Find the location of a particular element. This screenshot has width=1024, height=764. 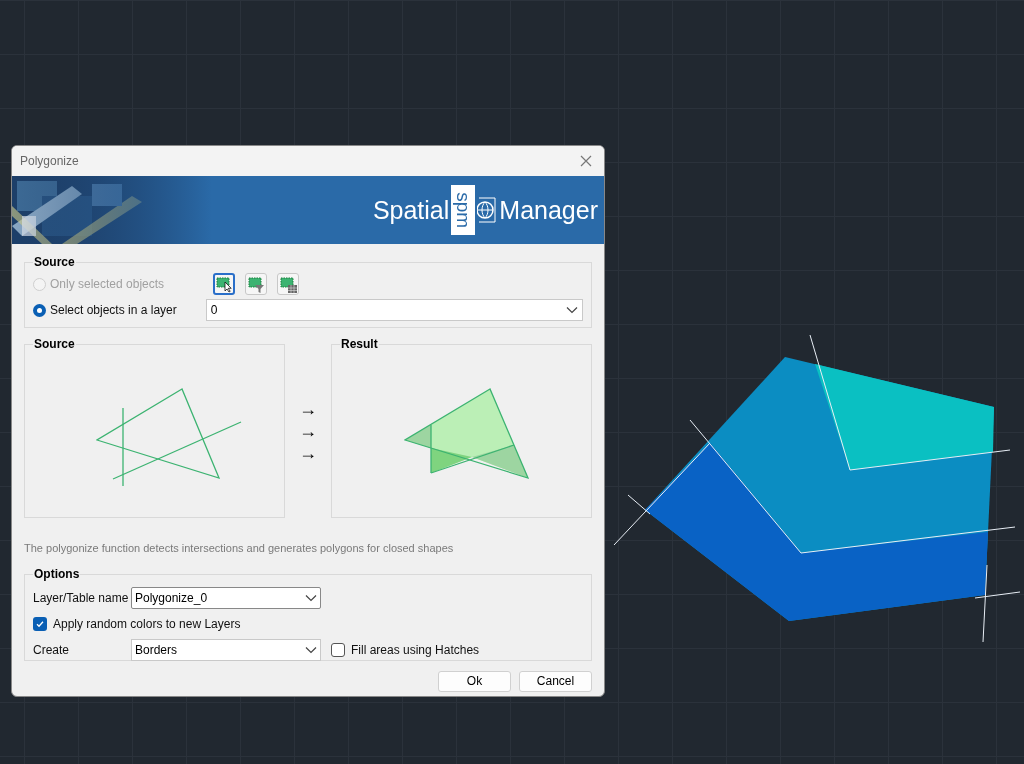

description-text: The polygonize function detects intersections and generates polygons for closed shapes is located at coordinates (239, 548).